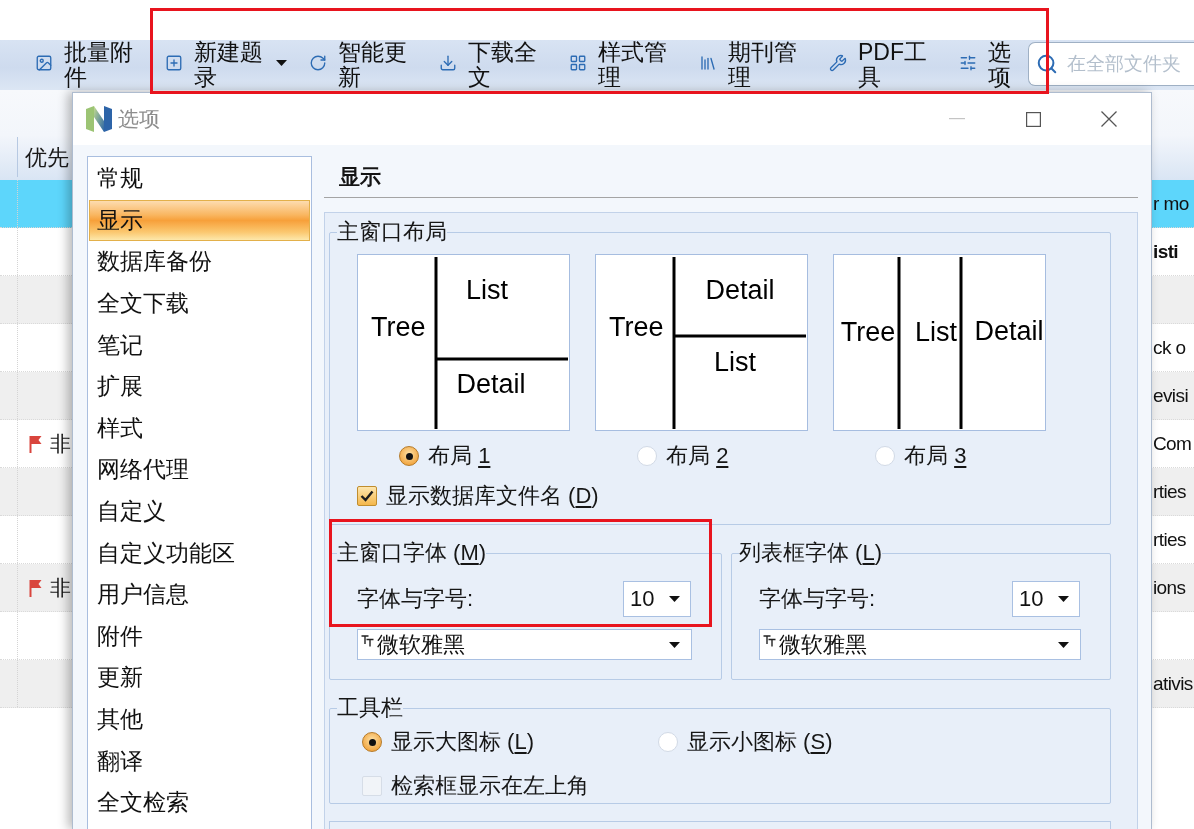 The width and height of the screenshot is (1194, 829). Describe the element at coordinates (1171, 203) in the screenshot. I see `title-text: r mo` at that location.